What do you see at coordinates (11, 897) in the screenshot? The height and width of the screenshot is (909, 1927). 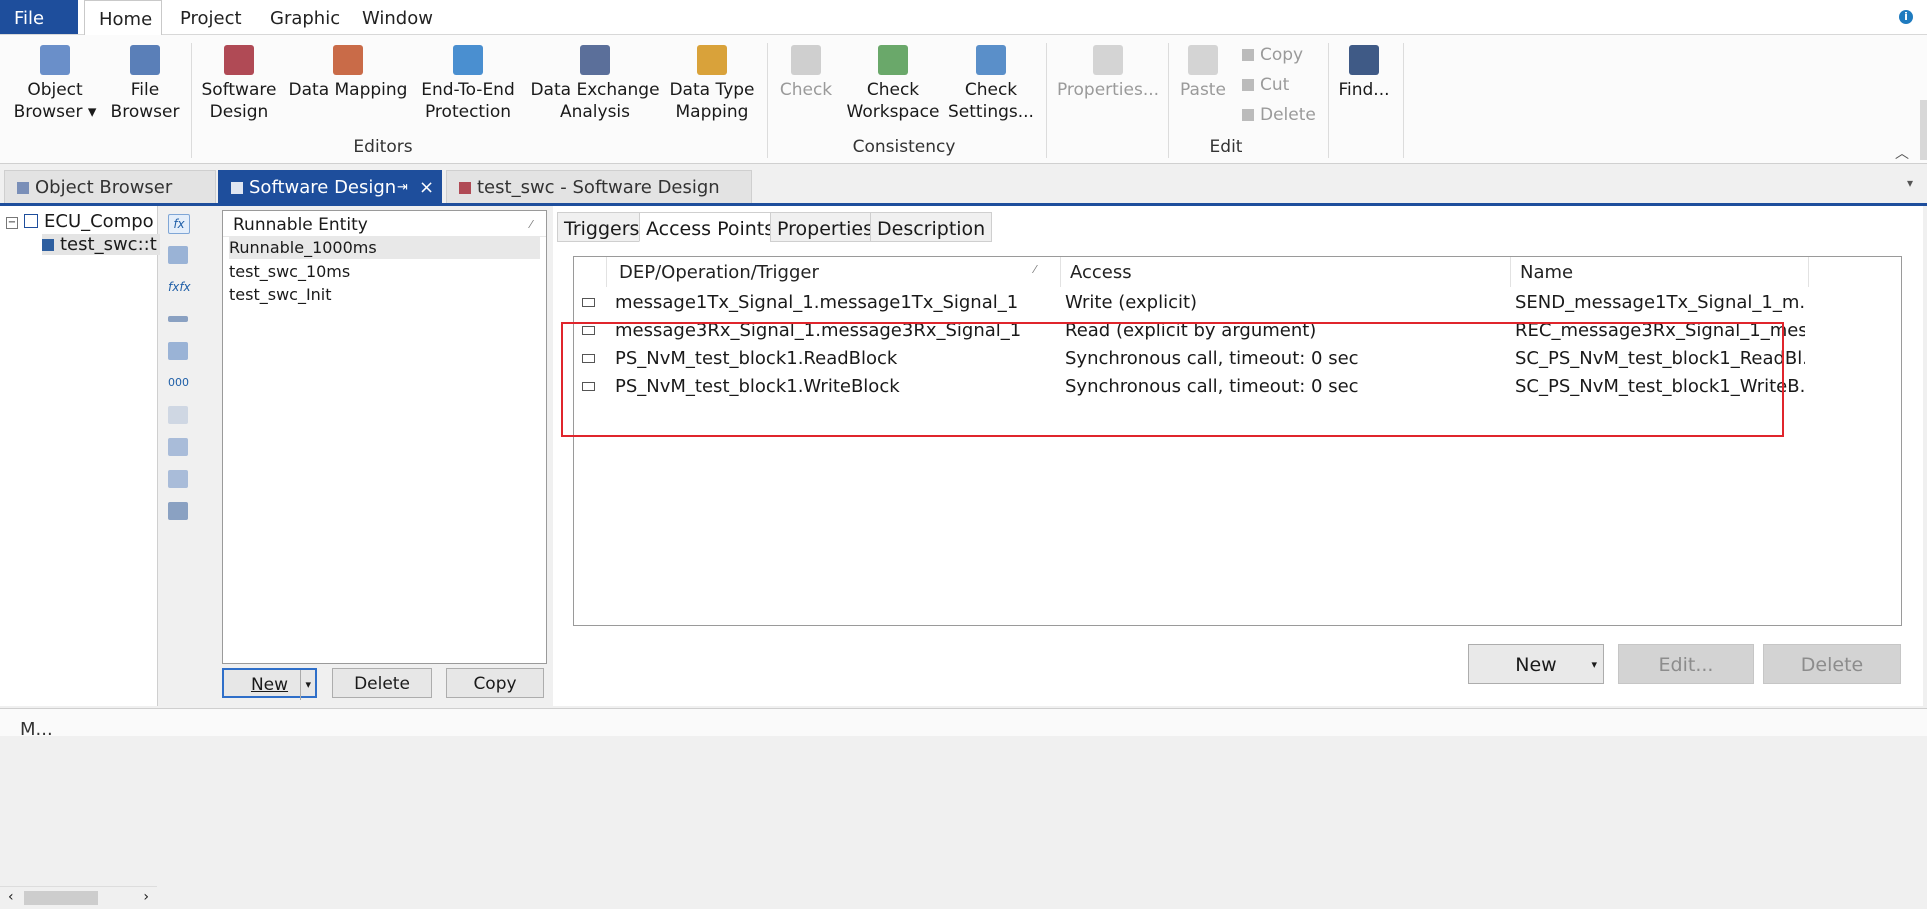 I see `chevron-left-icon: ‹` at bounding box center [11, 897].